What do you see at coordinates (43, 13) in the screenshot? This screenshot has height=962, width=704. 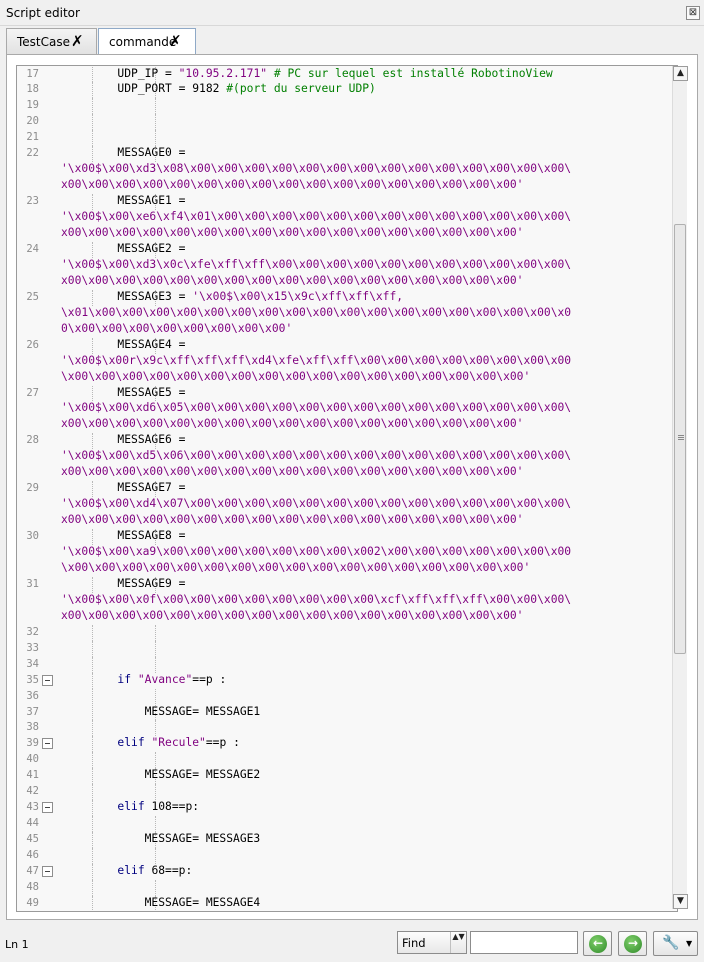 I see `window-title: Script editor` at bounding box center [43, 13].